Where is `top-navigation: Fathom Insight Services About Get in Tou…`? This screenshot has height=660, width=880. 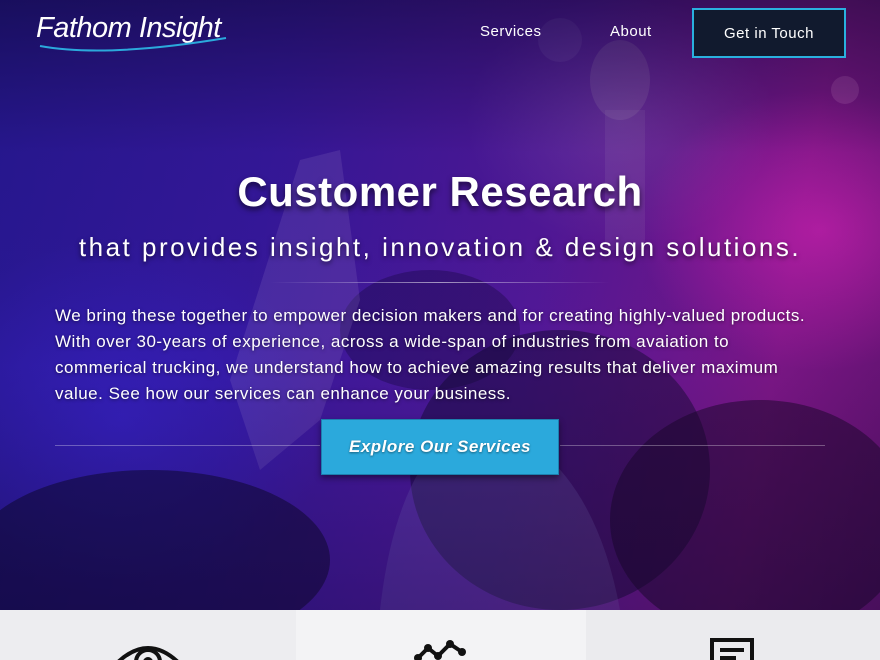 top-navigation: Fathom Insight Services About Get in Tou… is located at coordinates (440, 33).